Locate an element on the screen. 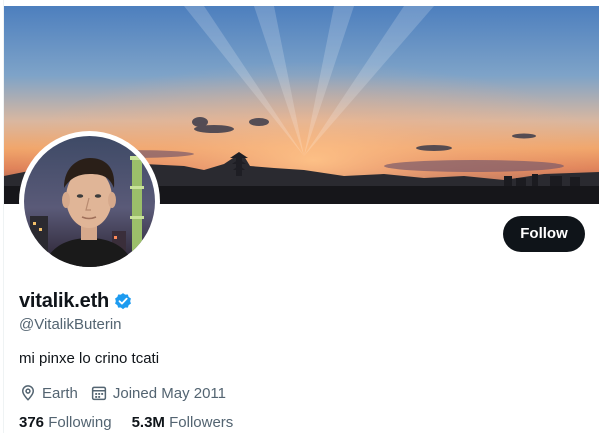  joined-item: Joined May 2011 is located at coordinates (158, 393).